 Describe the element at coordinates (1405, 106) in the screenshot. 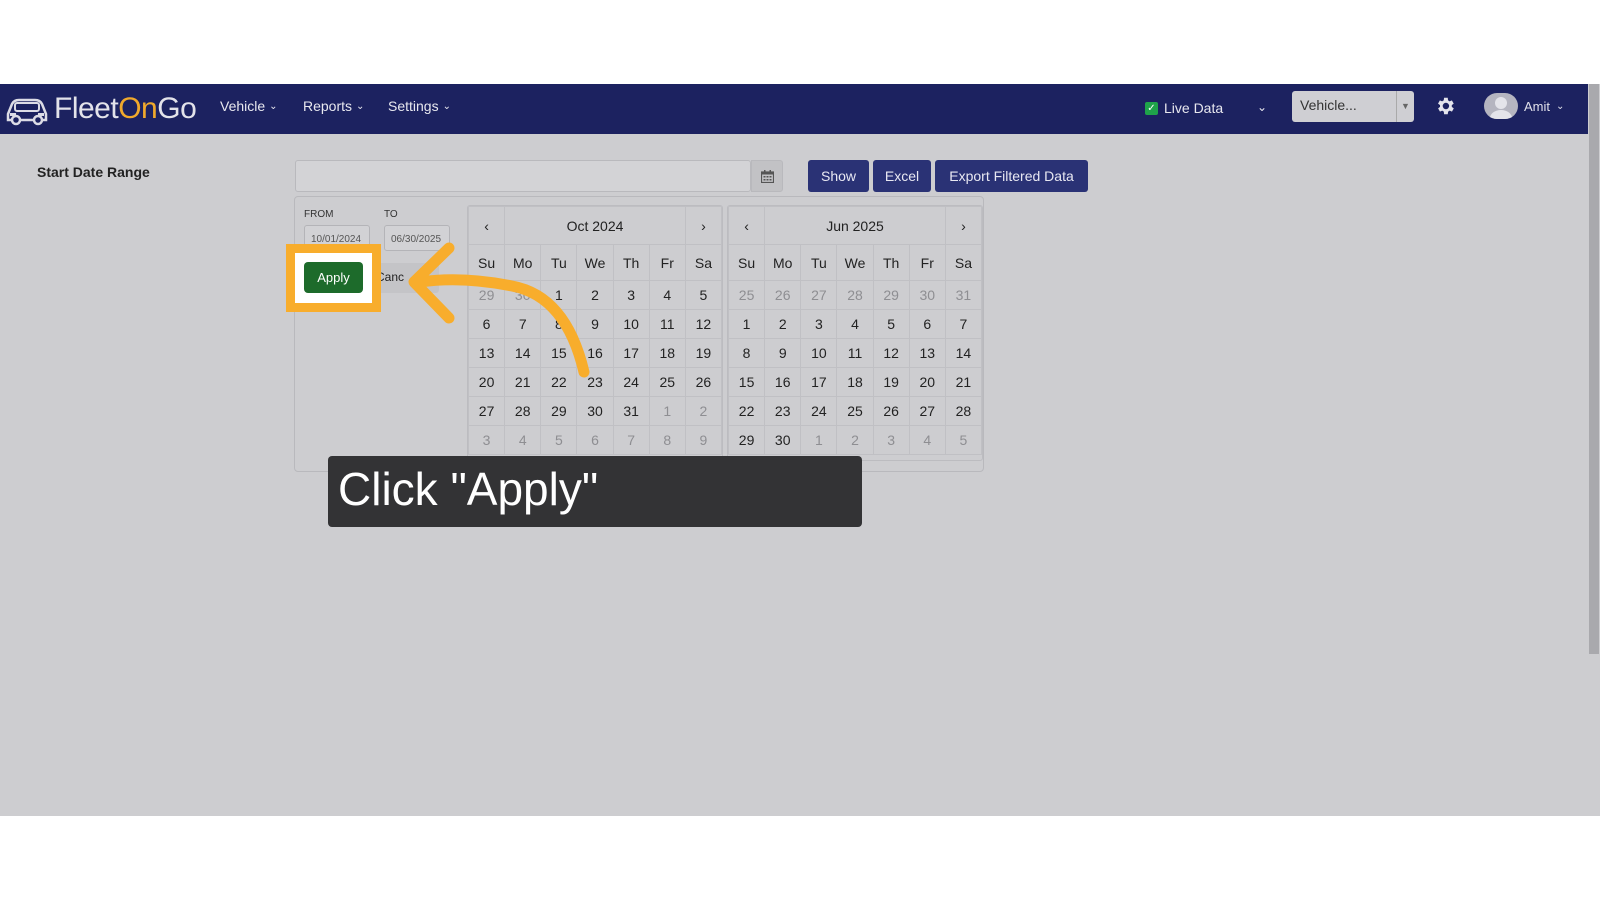

I see `dropdown-arrow-icon: ▼` at that location.